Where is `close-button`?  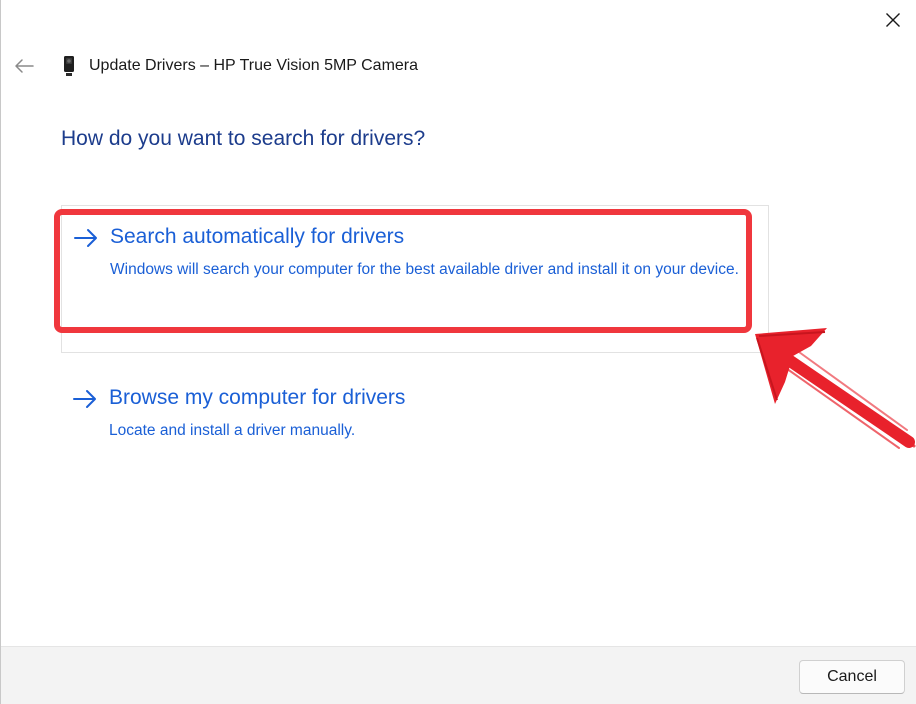
close-button is located at coordinates (893, 20).